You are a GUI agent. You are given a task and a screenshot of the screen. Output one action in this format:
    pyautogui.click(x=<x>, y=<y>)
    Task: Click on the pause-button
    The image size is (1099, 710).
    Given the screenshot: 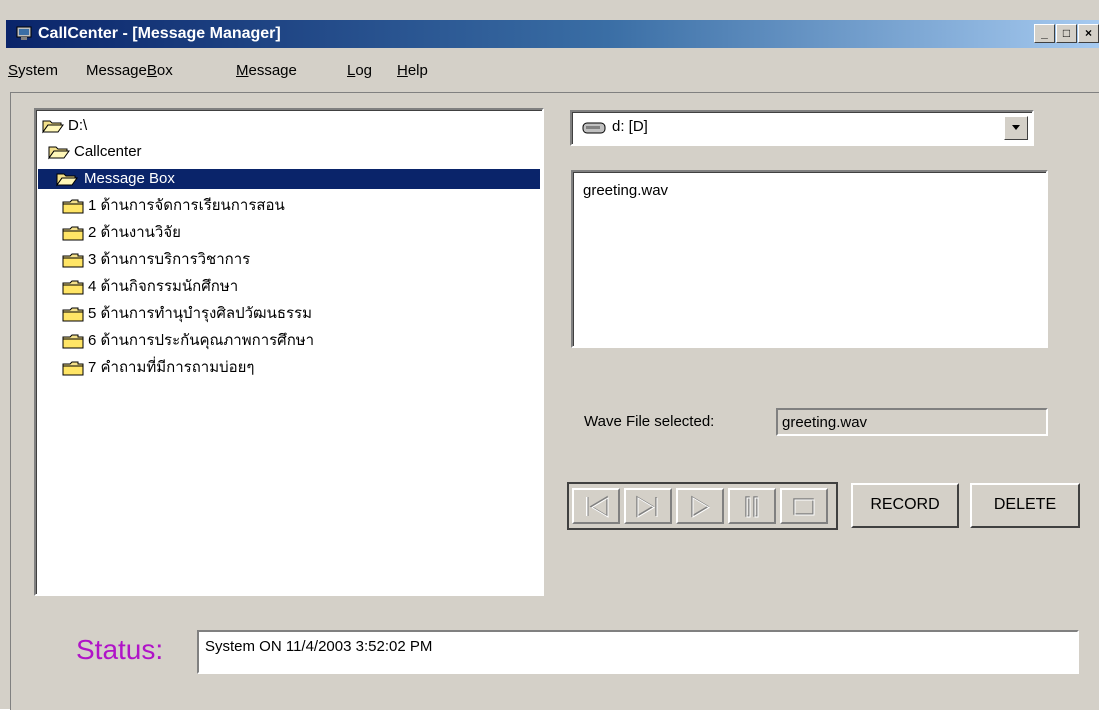 What is the action you would take?
    pyautogui.click(x=752, y=506)
    